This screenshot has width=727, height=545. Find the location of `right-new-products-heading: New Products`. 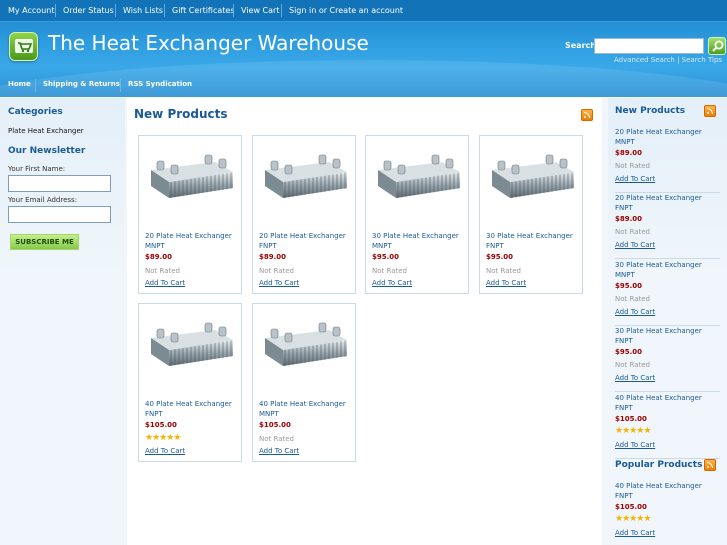

right-new-products-heading: New Products is located at coordinates (650, 111).